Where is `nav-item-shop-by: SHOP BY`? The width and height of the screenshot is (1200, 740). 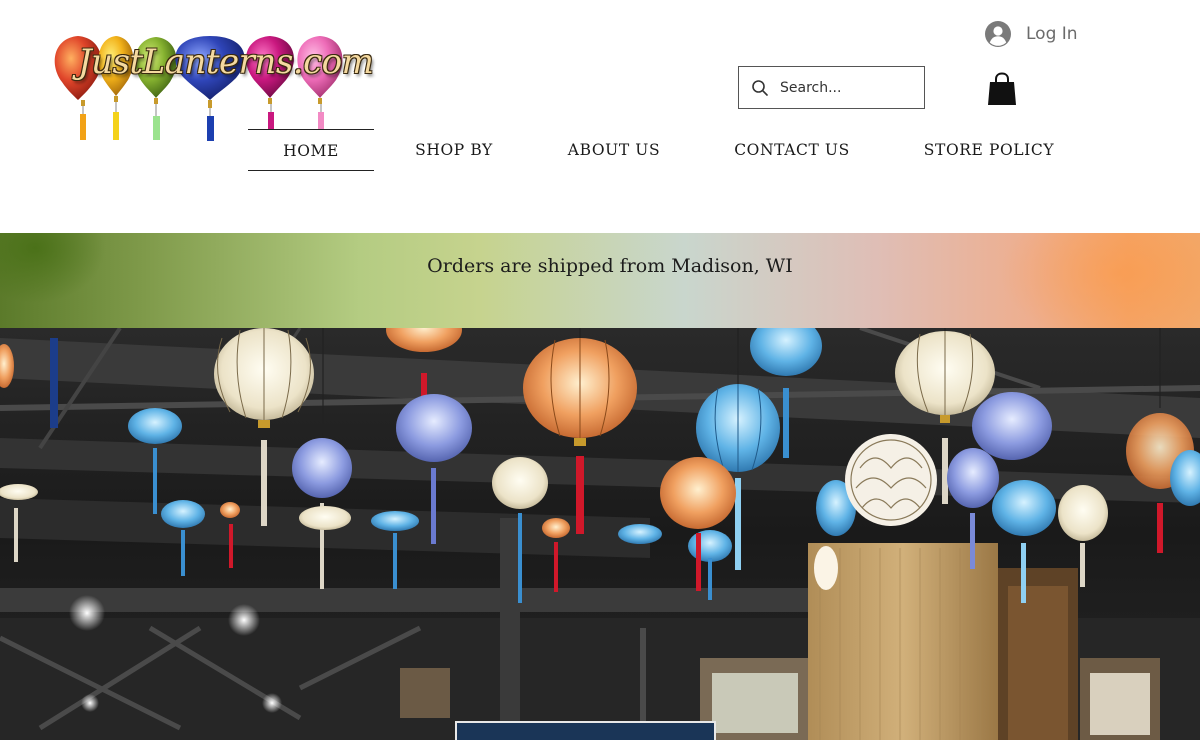 nav-item-shop-by: SHOP BY is located at coordinates (454, 150).